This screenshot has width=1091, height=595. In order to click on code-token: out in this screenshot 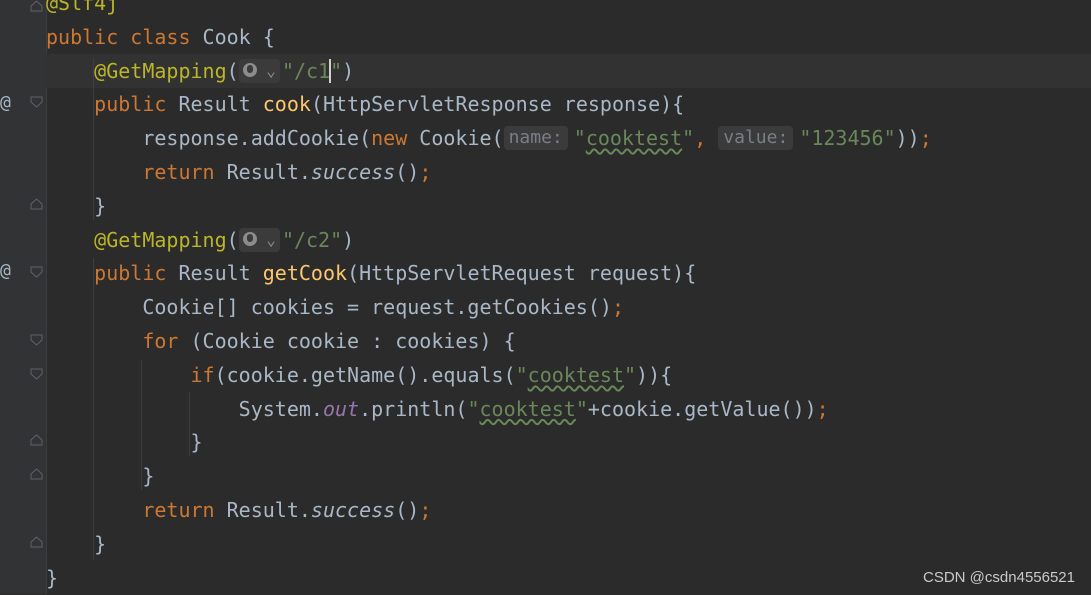, I will do `click(341, 408)`.